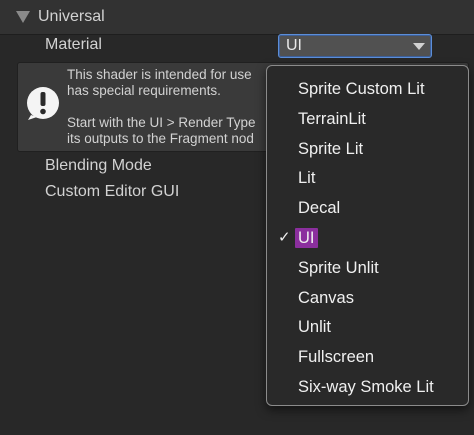 The width and height of the screenshot is (474, 435). What do you see at coordinates (355, 46) in the screenshot?
I see `material-dropdown: UI` at bounding box center [355, 46].